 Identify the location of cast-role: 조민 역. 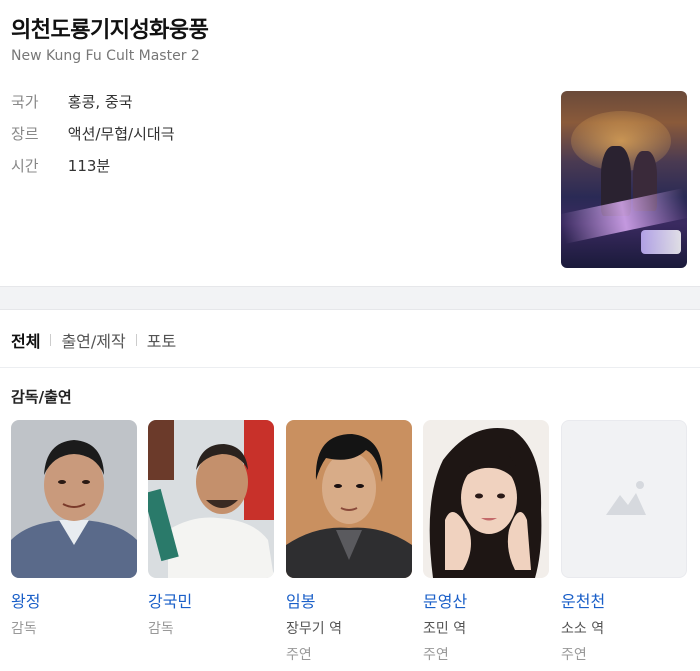
(445, 629).